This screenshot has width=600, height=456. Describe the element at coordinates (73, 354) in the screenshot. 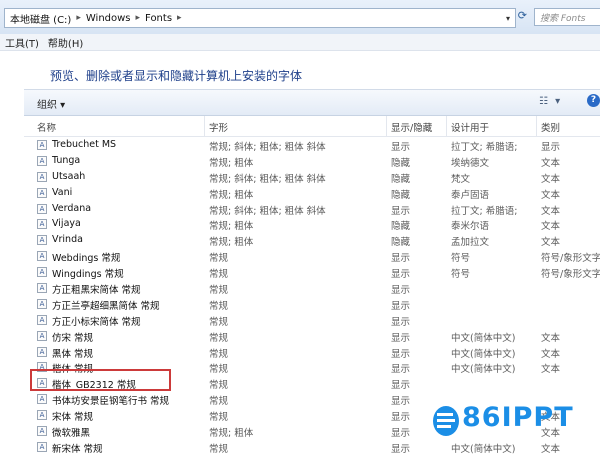

I see `font-name: 黑体 常规` at that location.